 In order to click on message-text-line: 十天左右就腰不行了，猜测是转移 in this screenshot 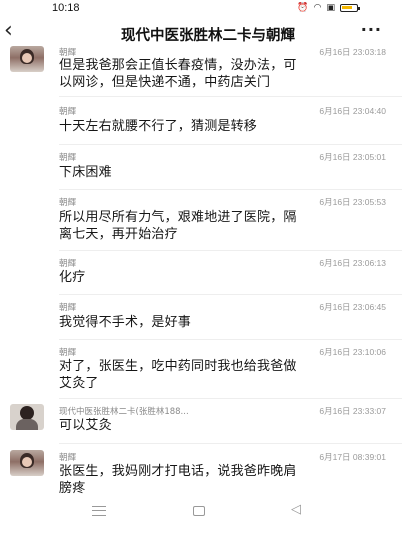, I will do `click(158, 126)`.